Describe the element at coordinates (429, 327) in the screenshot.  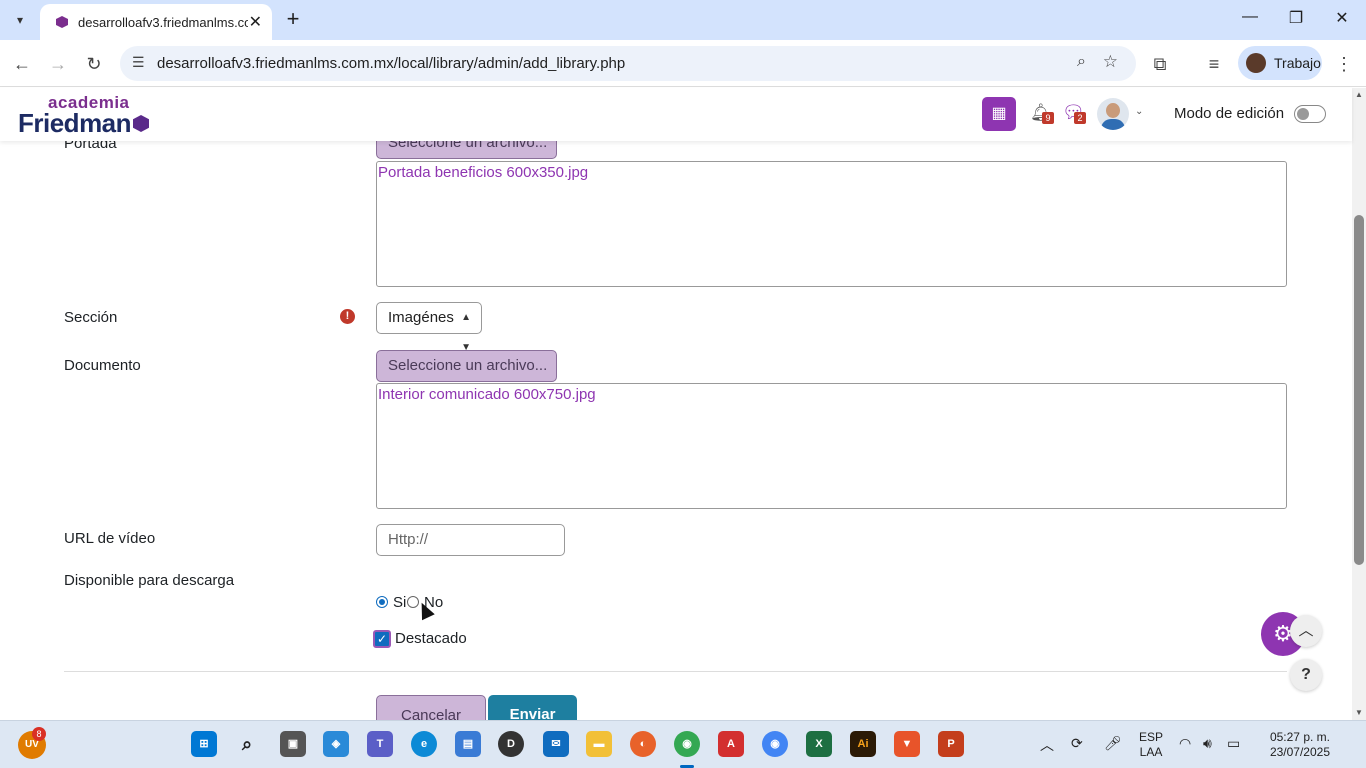
I see `seccion-select: Imagénes ▲ ▼` at that location.